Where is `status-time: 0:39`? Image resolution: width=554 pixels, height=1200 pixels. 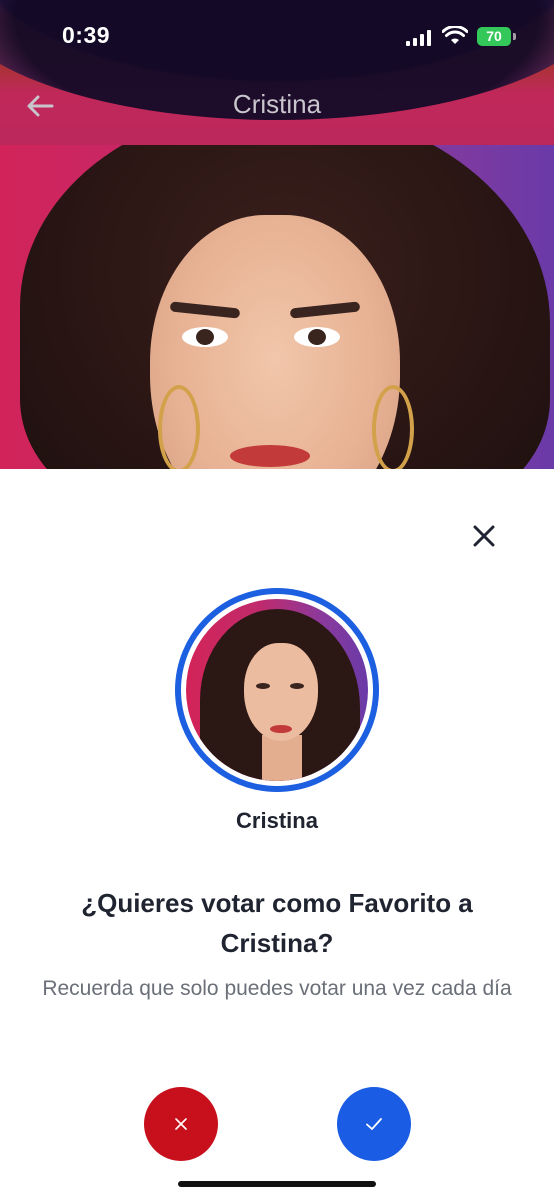
status-time: 0:39 is located at coordinates (86, 35).